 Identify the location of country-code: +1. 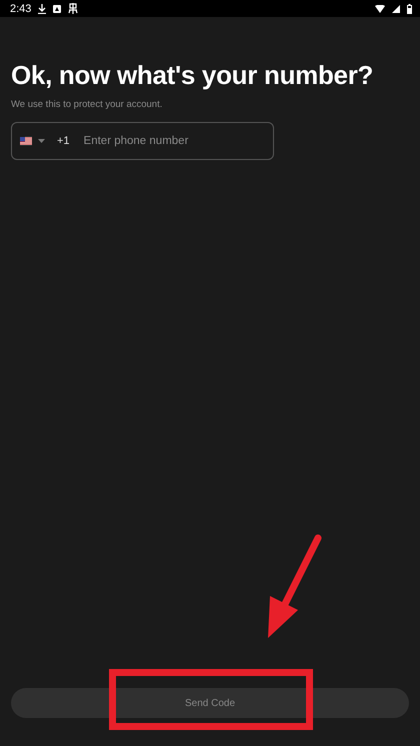
(63, 141).